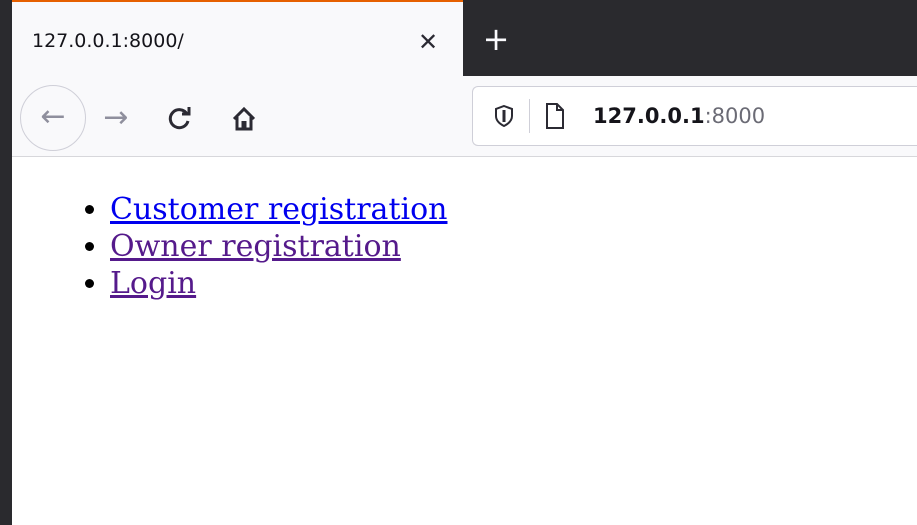 Image resolution: width=917 pixels, height=525 pixels. What do you see at coordinates (255, 246) in the screenshot?
I see `owner-registration-link: Owner registration` at bounding box center [255, 246].